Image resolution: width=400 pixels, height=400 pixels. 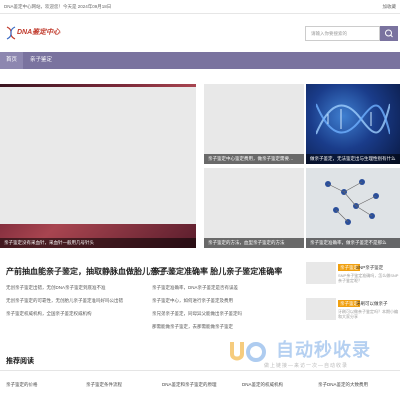 What do you see at coordinates (254, 208) in the screenshot?
I see `featured-mid-bottom-image: 亲子鉴定的方法，血型亲子鉴定的方法` at bounding box center [254, 208].